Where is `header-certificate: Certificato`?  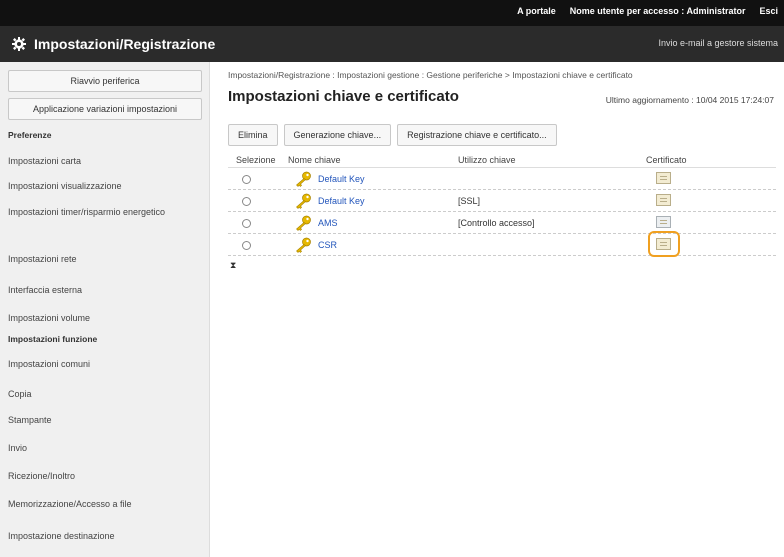 header-certificate: Certificato is located at coordinates (666, 160).